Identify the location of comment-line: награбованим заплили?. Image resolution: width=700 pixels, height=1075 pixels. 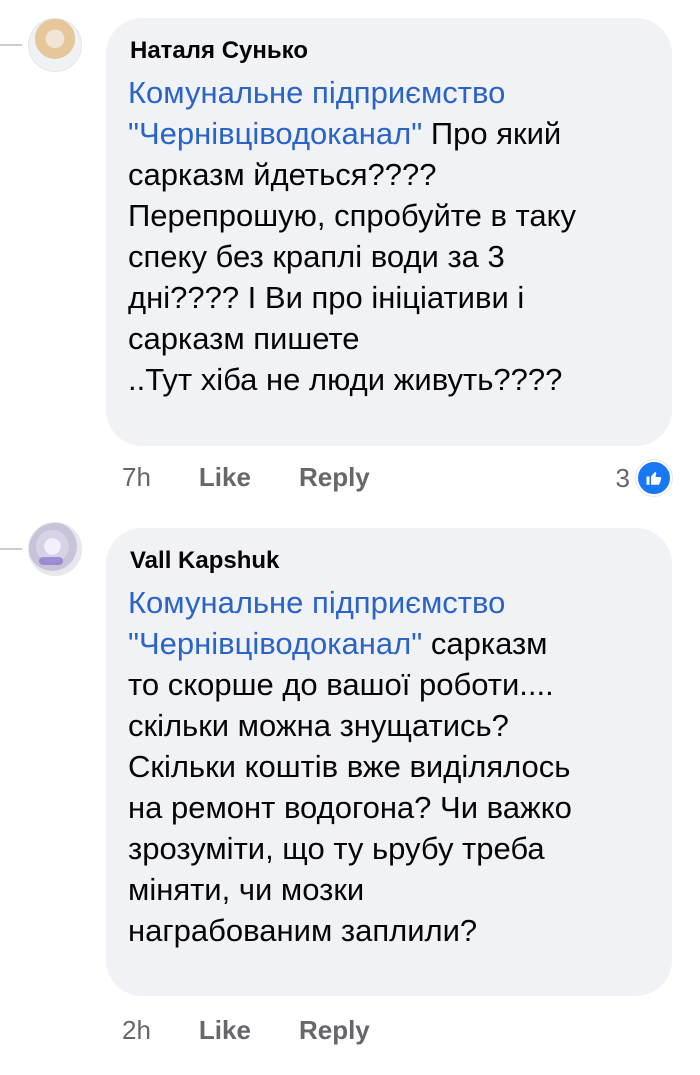
(303, 930).